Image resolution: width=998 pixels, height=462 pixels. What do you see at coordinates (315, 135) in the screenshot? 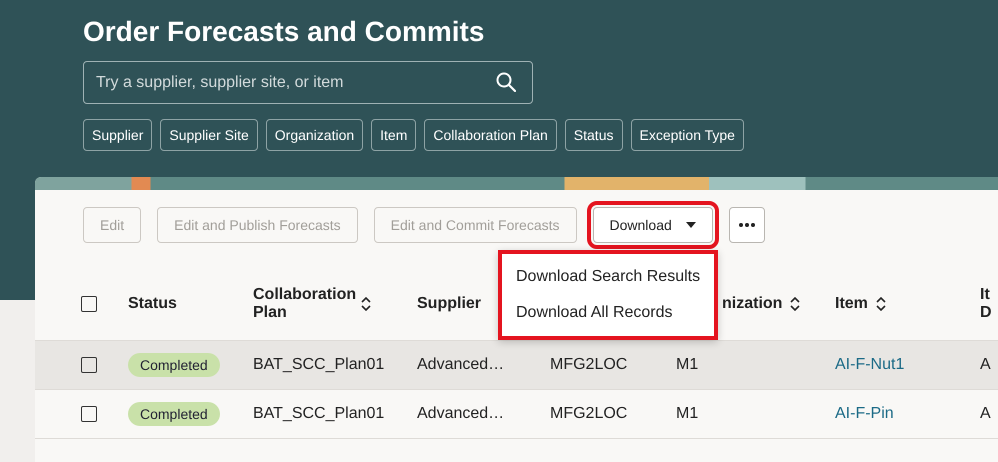
I see `filter-chip: Organization` at bounding box center [315, 135].